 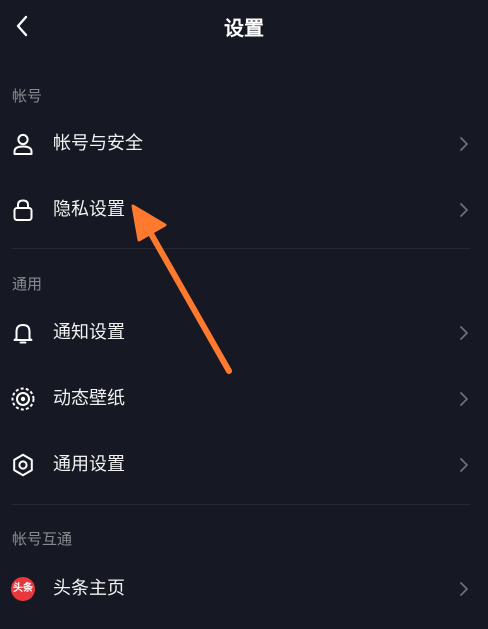 What do you see at coordinates (89, 464) in the screenshot?
I see `settings-item-label: 通用设置` at bounding box center [89, 464].